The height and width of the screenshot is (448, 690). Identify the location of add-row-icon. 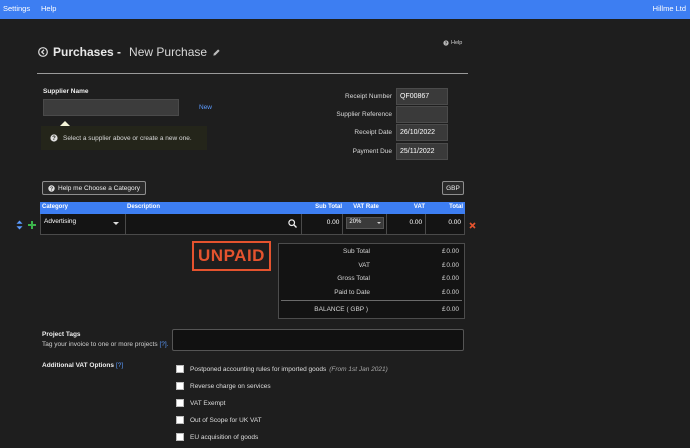
(32, 225).